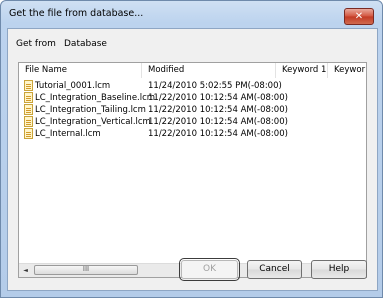 The width and height of the screenshot is (383, 298). Describe the element at coordinates (209, 70) in the screenshot. I see `column-header-modified: Modified` at that location.